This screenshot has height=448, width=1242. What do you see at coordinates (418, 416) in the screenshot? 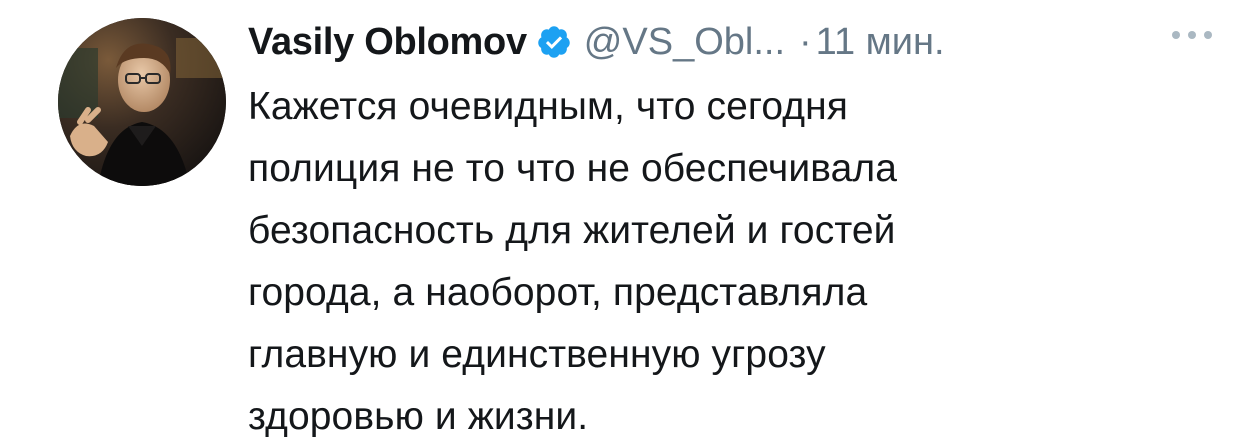
I see `tweet-text-line: здоровью и жизни.` at bounding box center [418, 416].